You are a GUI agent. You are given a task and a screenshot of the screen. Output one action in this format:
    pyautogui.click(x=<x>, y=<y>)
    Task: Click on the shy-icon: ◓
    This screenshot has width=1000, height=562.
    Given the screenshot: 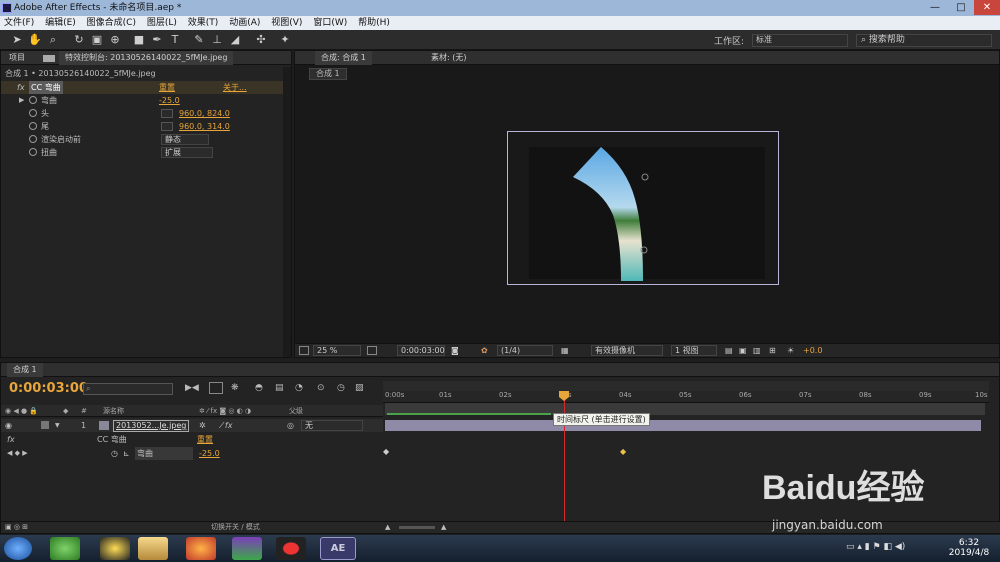 What is the action you would take?
    pyautogui.click(x=259, y=388)
    